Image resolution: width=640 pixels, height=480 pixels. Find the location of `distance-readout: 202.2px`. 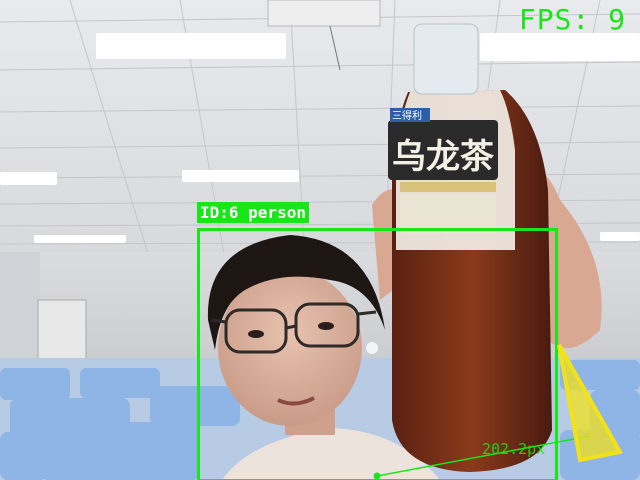

distance-readout: 202.2px is located at coordinates (514, 449).